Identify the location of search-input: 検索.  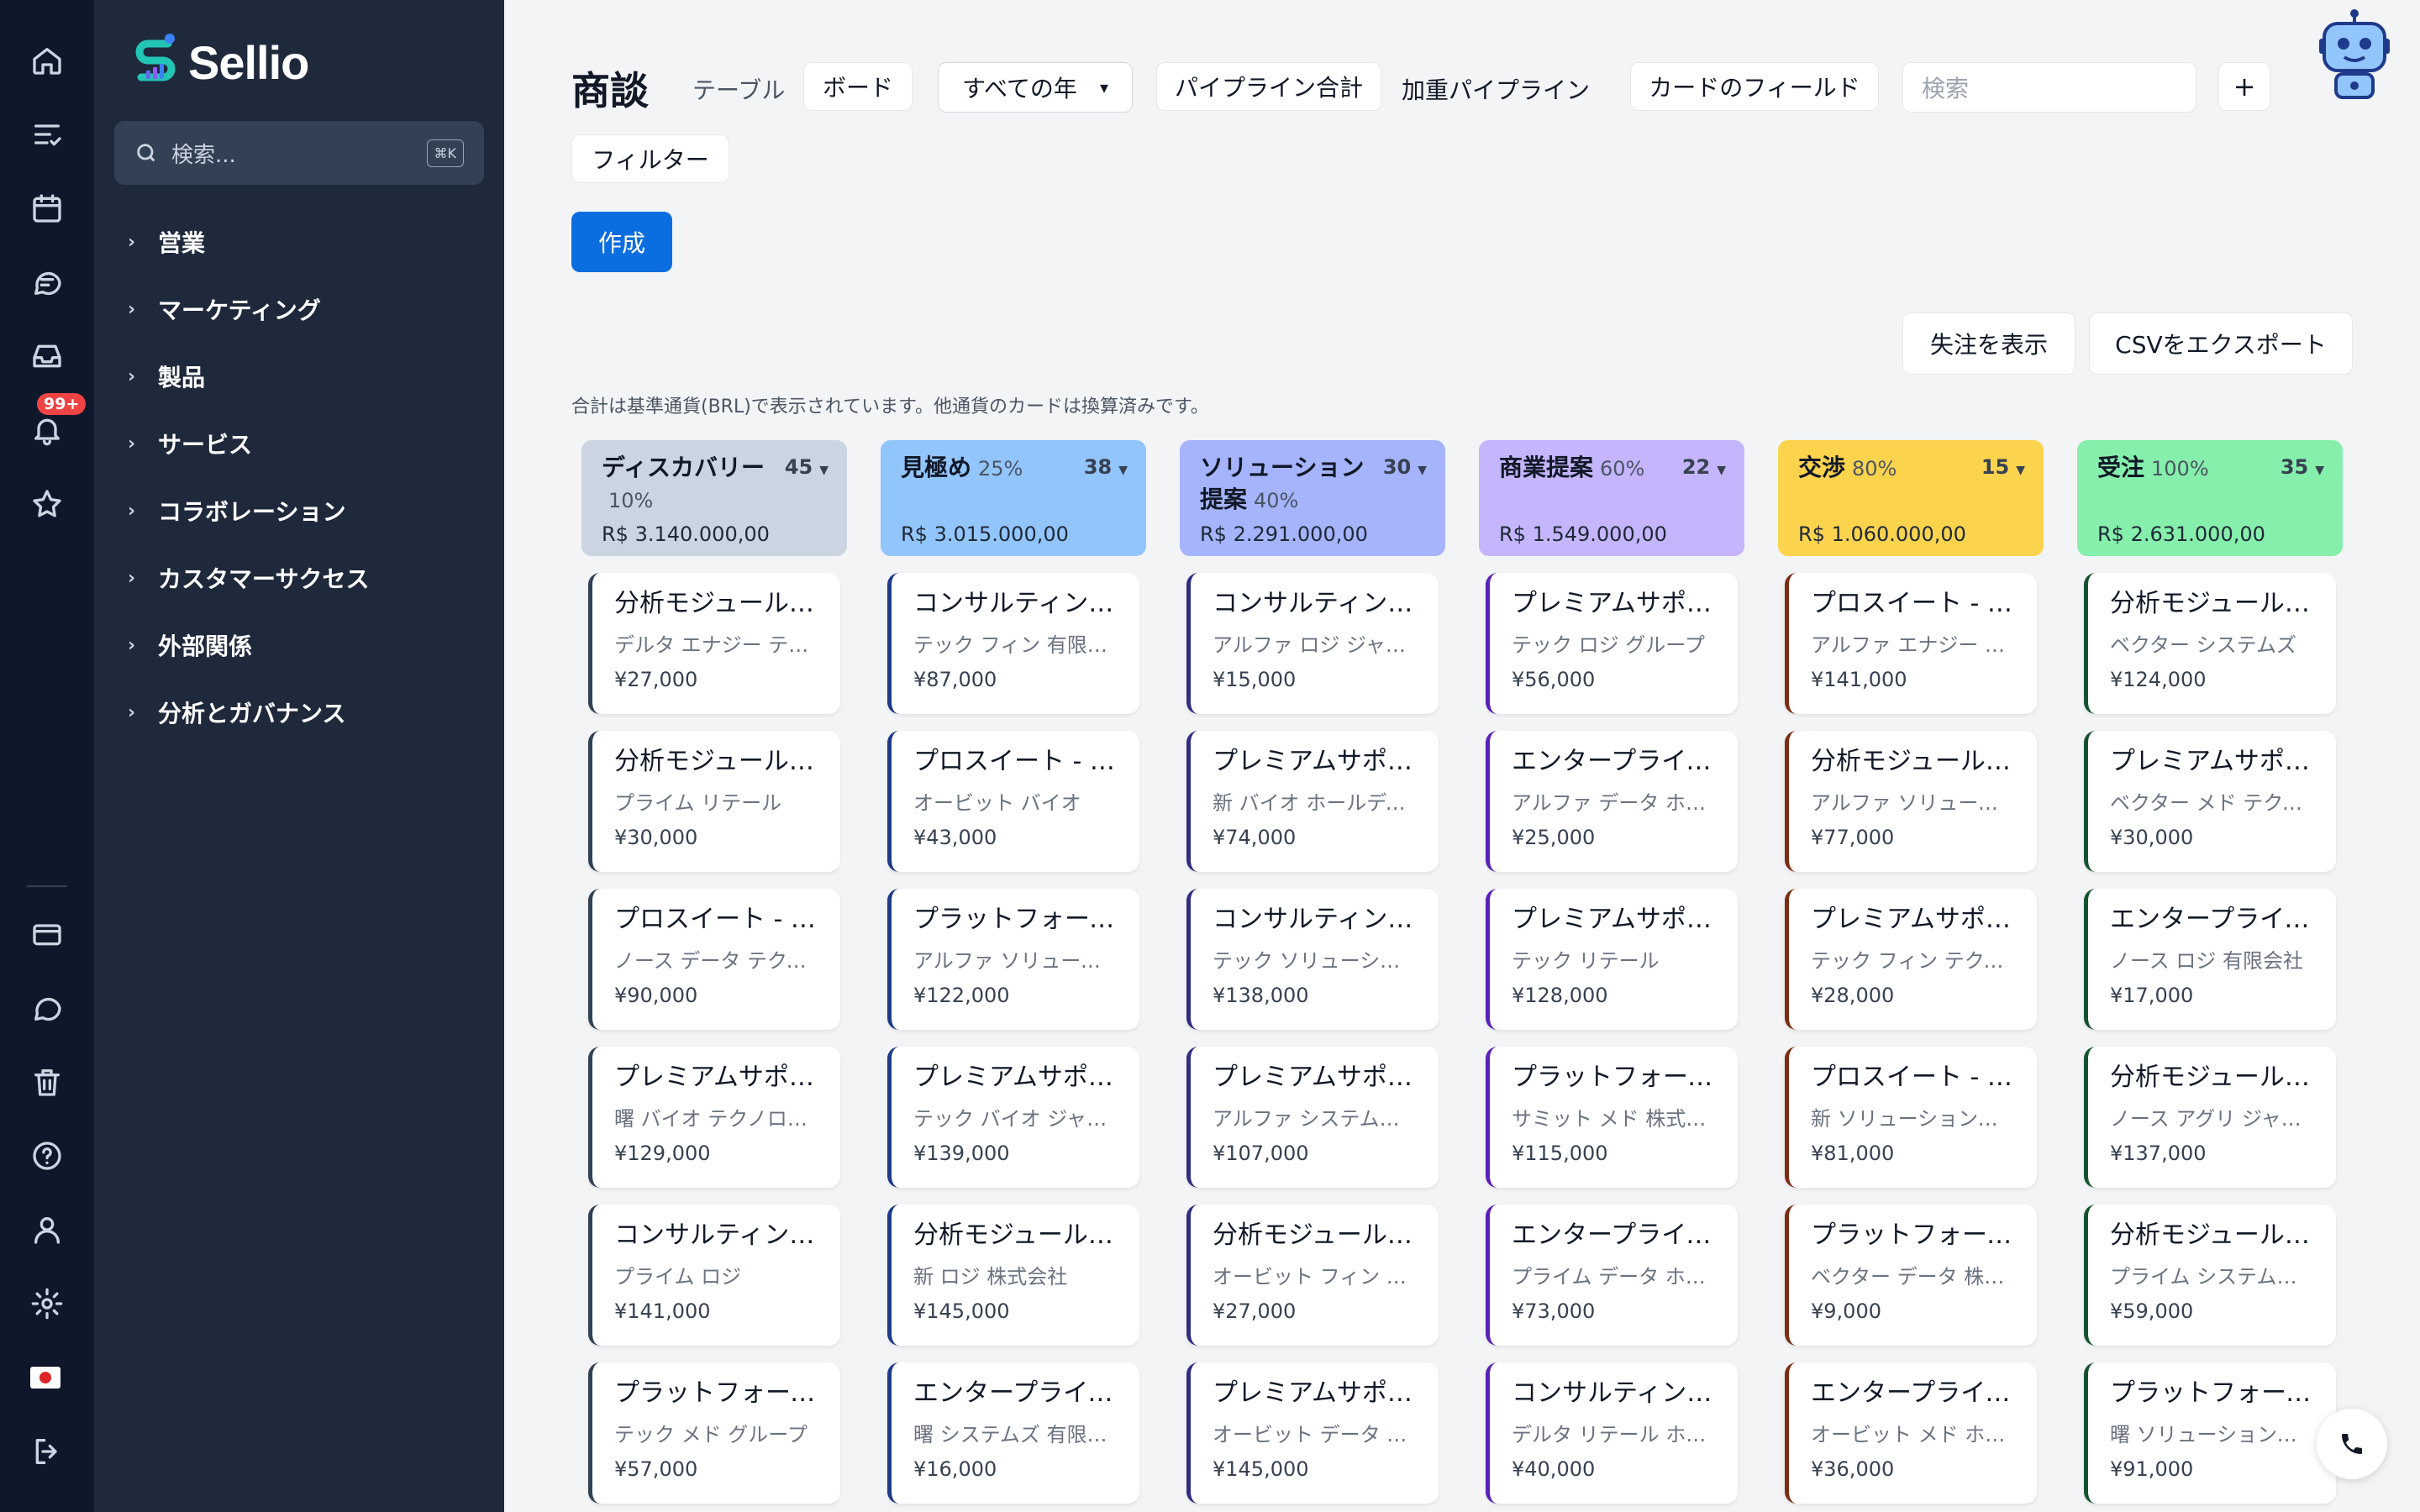
(2049, 87).